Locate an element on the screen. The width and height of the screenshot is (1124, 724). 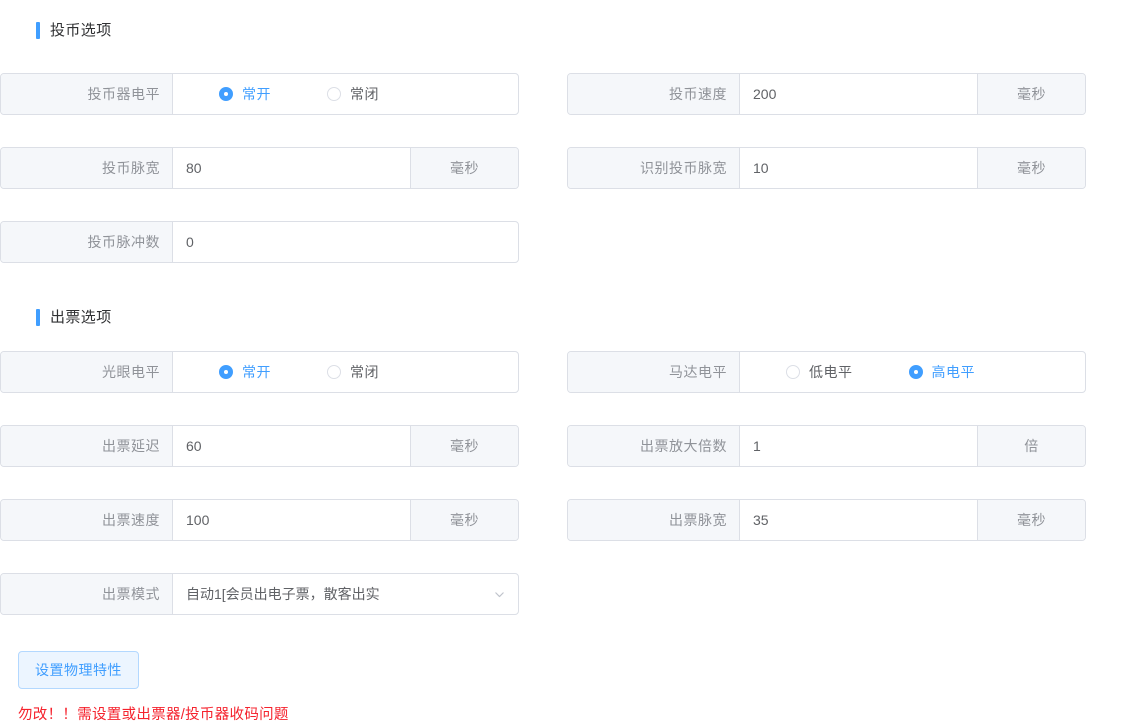
field-label: 投币脉冲数 is located at coordinates (87, 242).